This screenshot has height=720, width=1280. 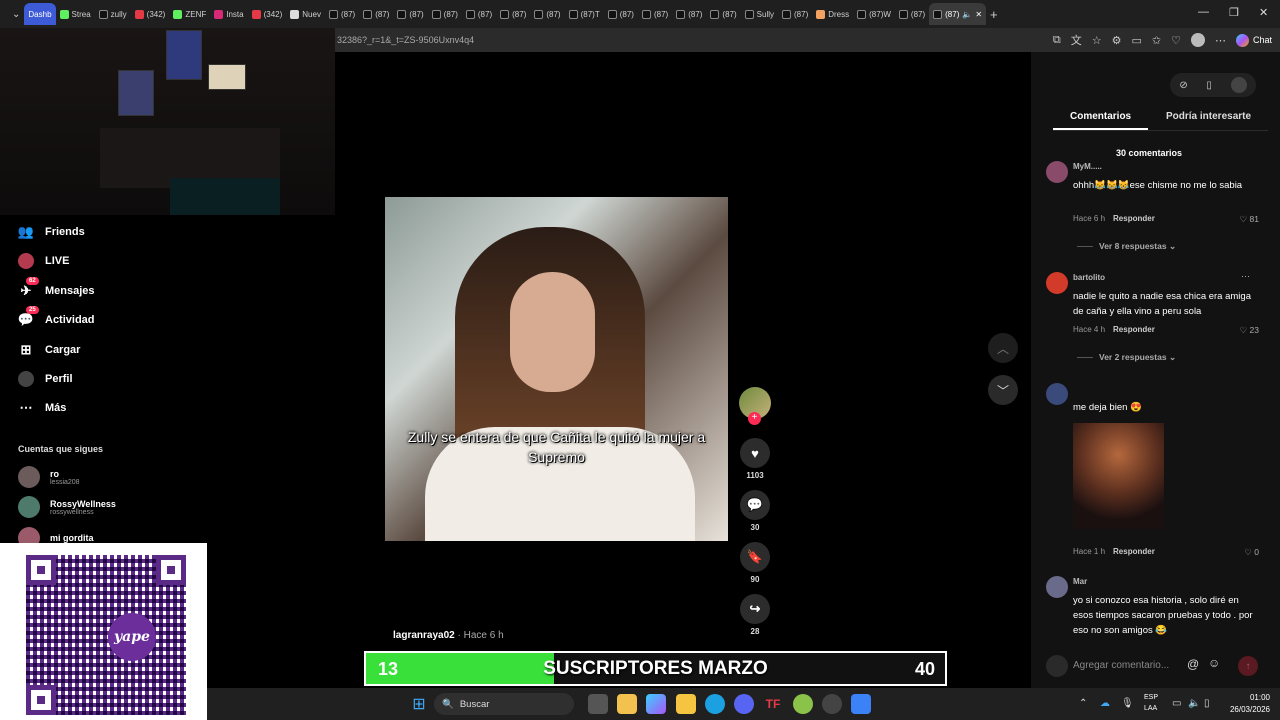 What do you see at coordinates (1003, 390) in the screenshot?
I see `next-video-button: ﹀` at bounding box center [1003, 390].